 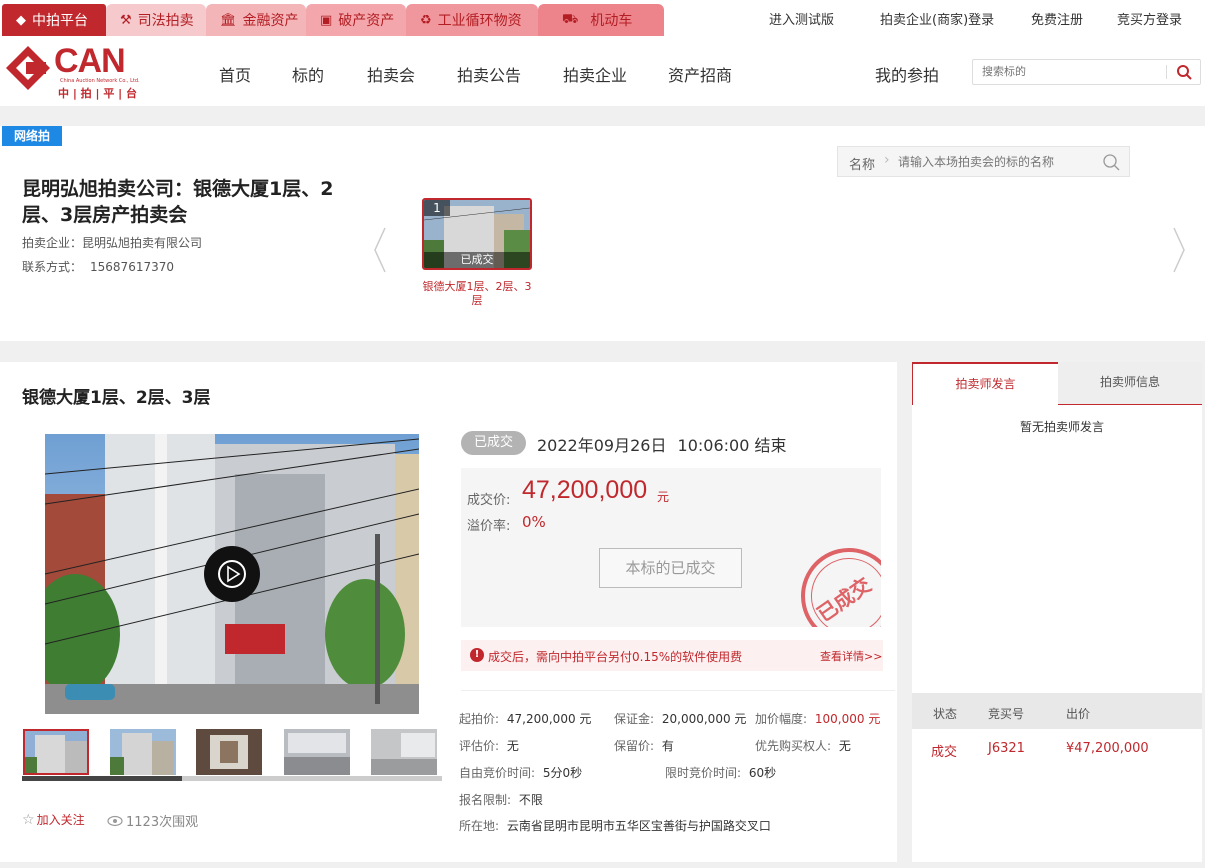 What do you see at coordinates (1006, 714) in the screenshot?
I see `col-bidder: 竞买号` at bounding box center [1006, 714].